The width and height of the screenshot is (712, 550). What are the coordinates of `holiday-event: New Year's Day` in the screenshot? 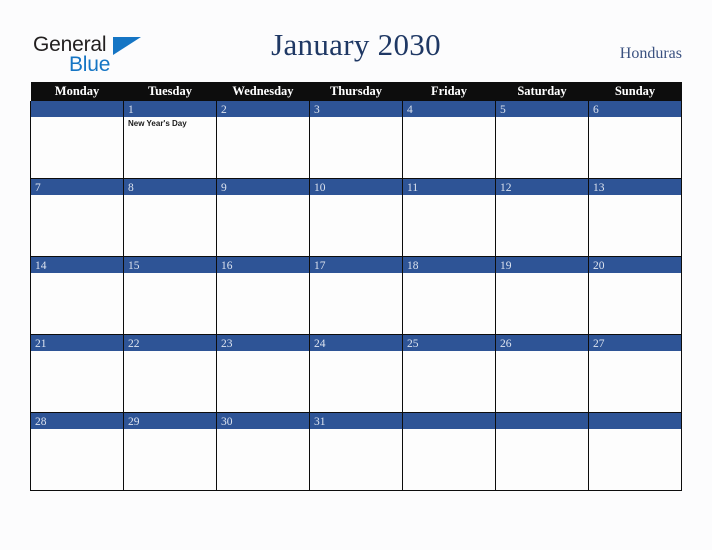 It's located at (157, 123).